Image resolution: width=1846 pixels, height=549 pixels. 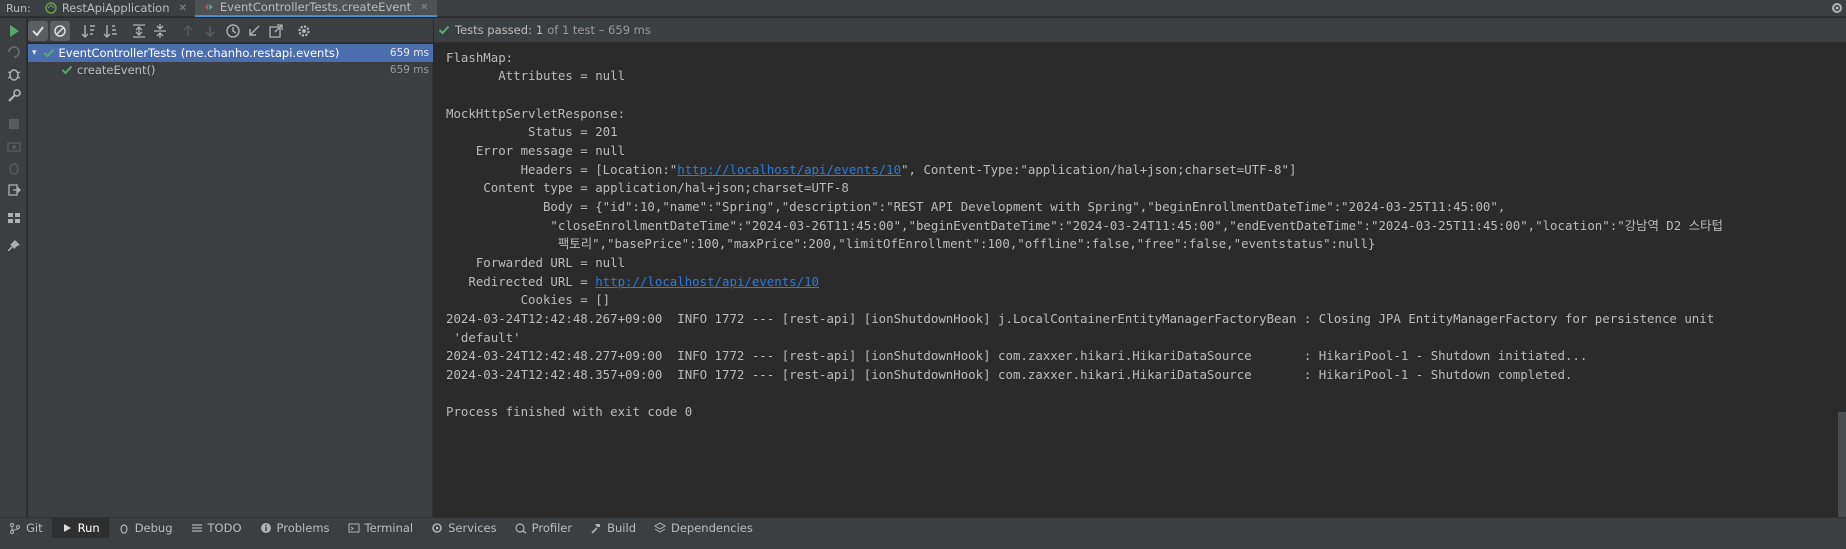 I want to click on stop-icon, so click(x=14, y=124).